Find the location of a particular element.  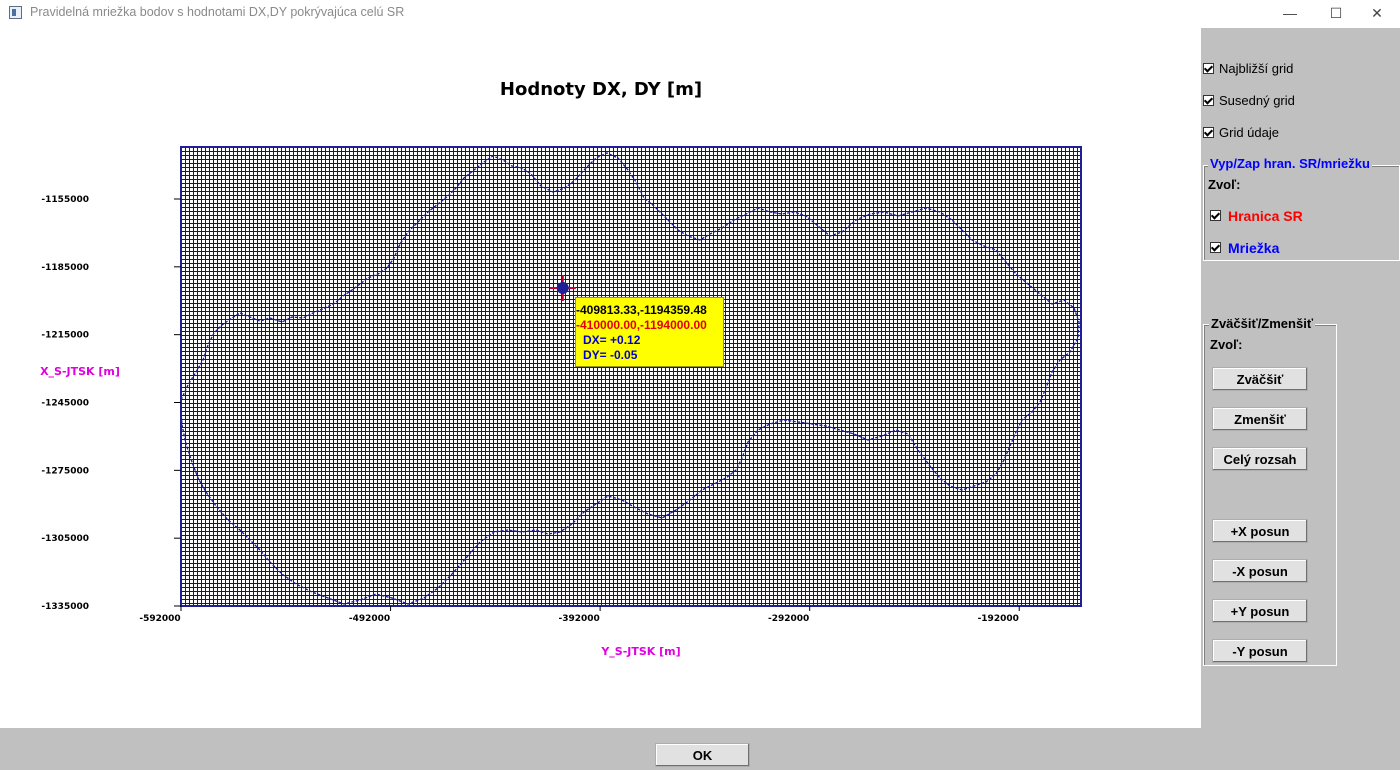

x-tick-label-0: -592000 is located at coordinates (159, 619).